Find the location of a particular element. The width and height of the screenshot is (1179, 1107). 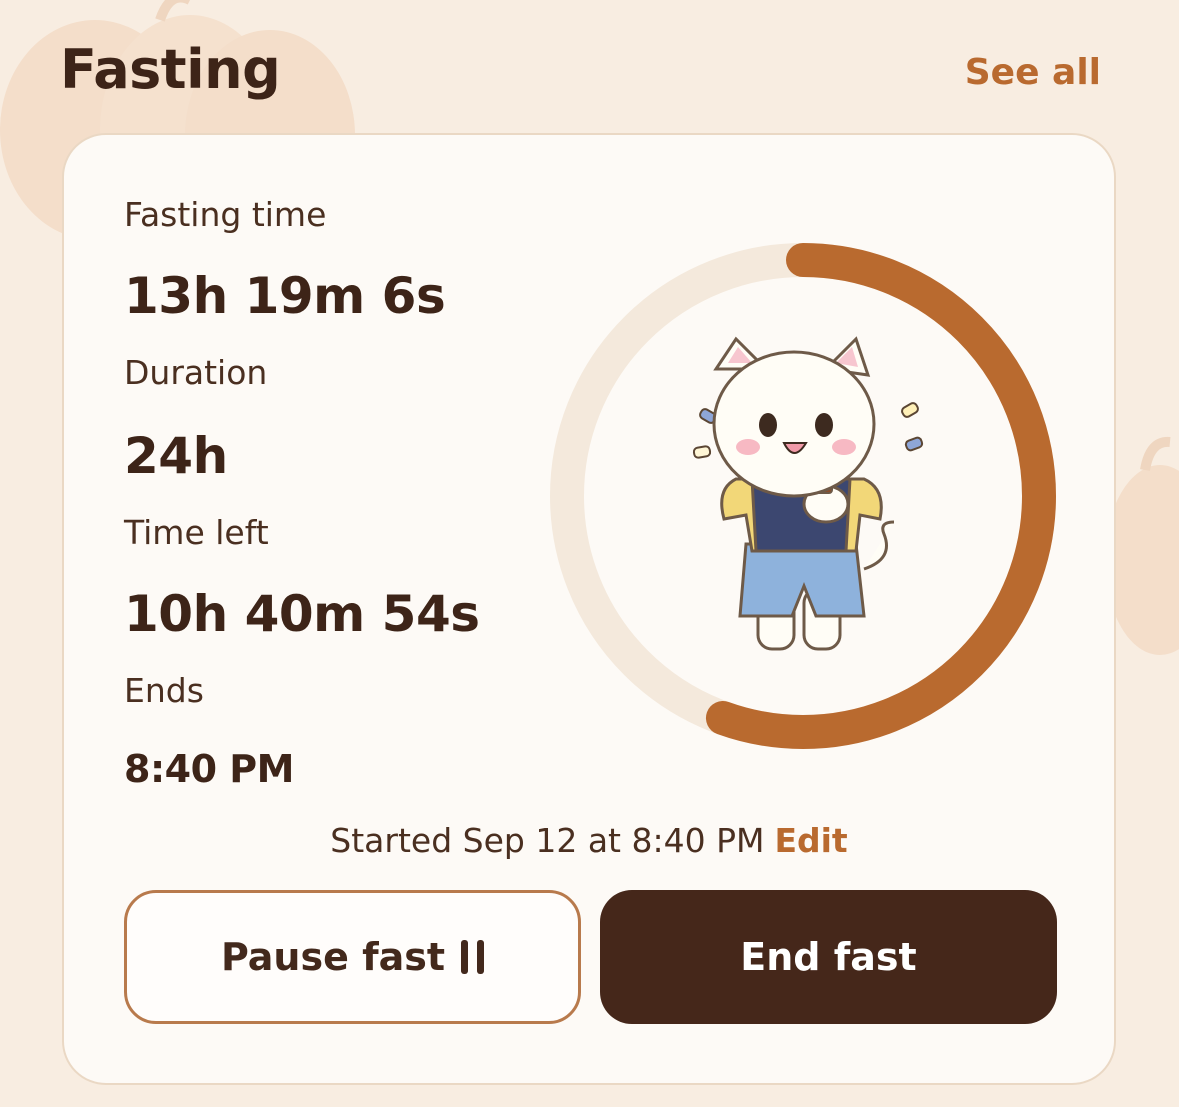

end-fast-label: End fast is located at coordinates (828, 957).